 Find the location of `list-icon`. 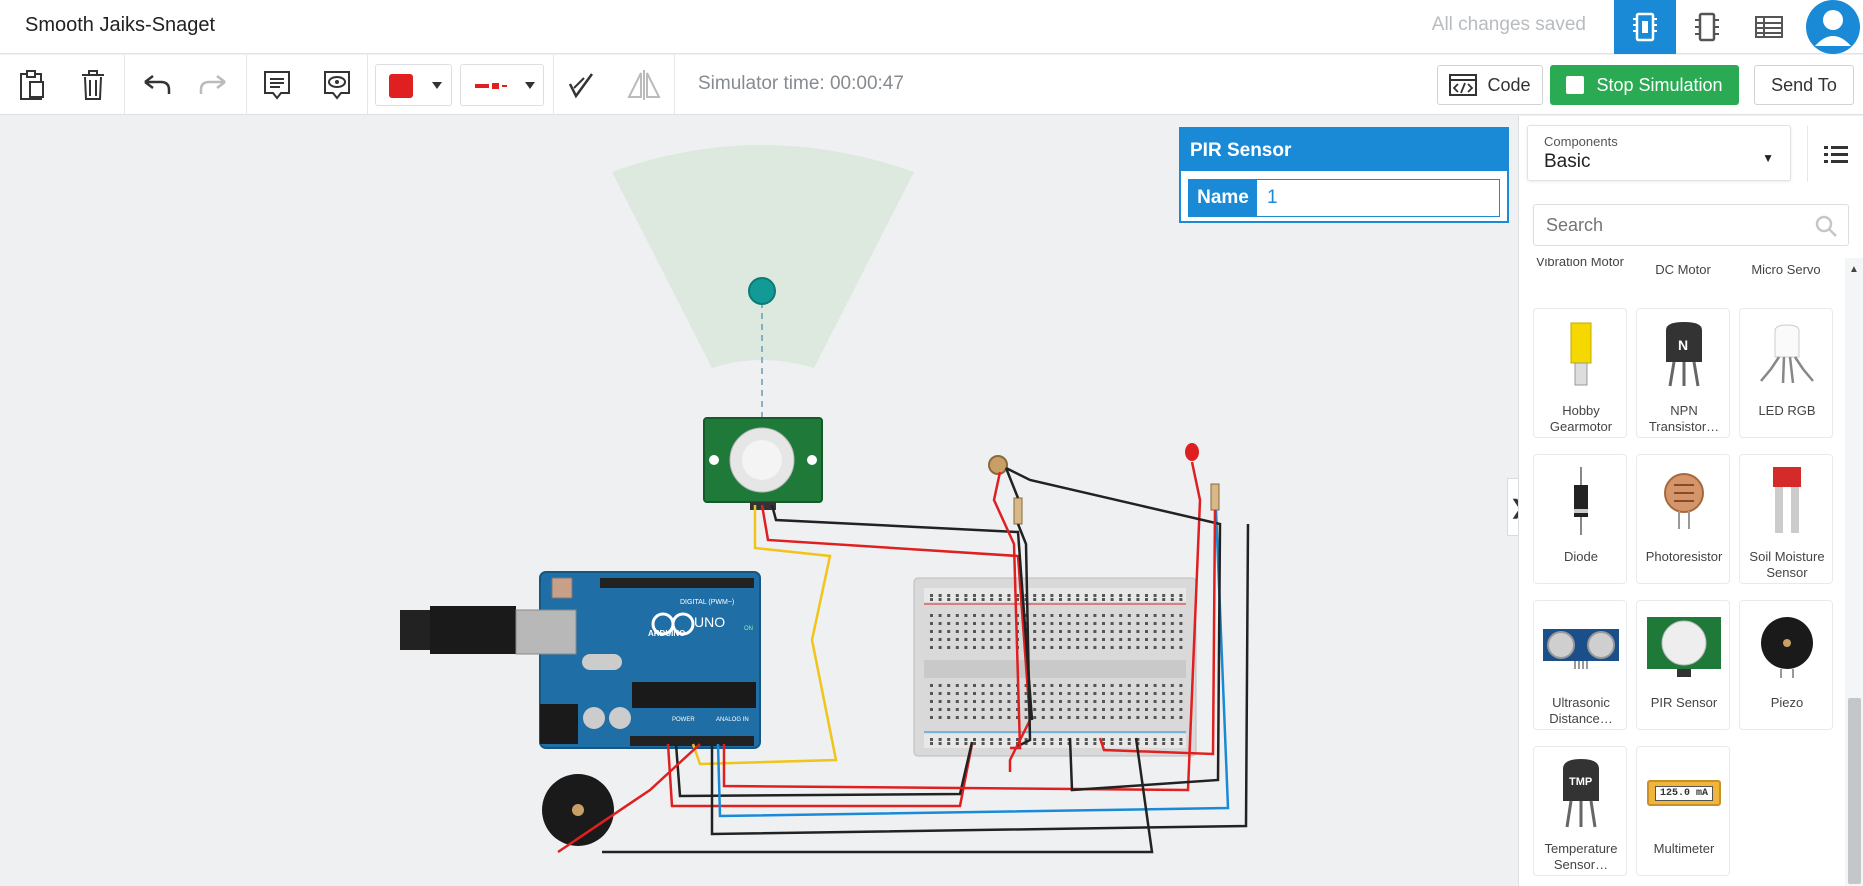

list-icon is located at coordinates (1835, 154).